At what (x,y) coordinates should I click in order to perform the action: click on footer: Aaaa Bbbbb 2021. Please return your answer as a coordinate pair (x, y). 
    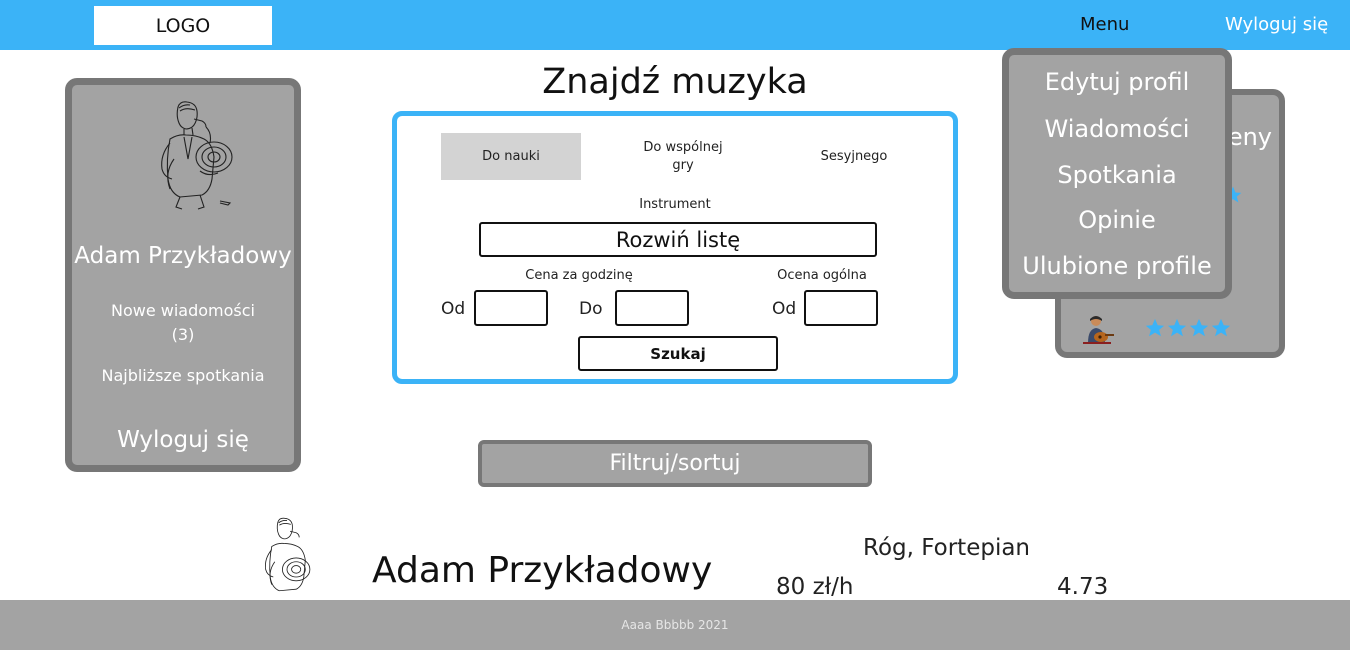
    Looking at the image, I should click on (675, 625).